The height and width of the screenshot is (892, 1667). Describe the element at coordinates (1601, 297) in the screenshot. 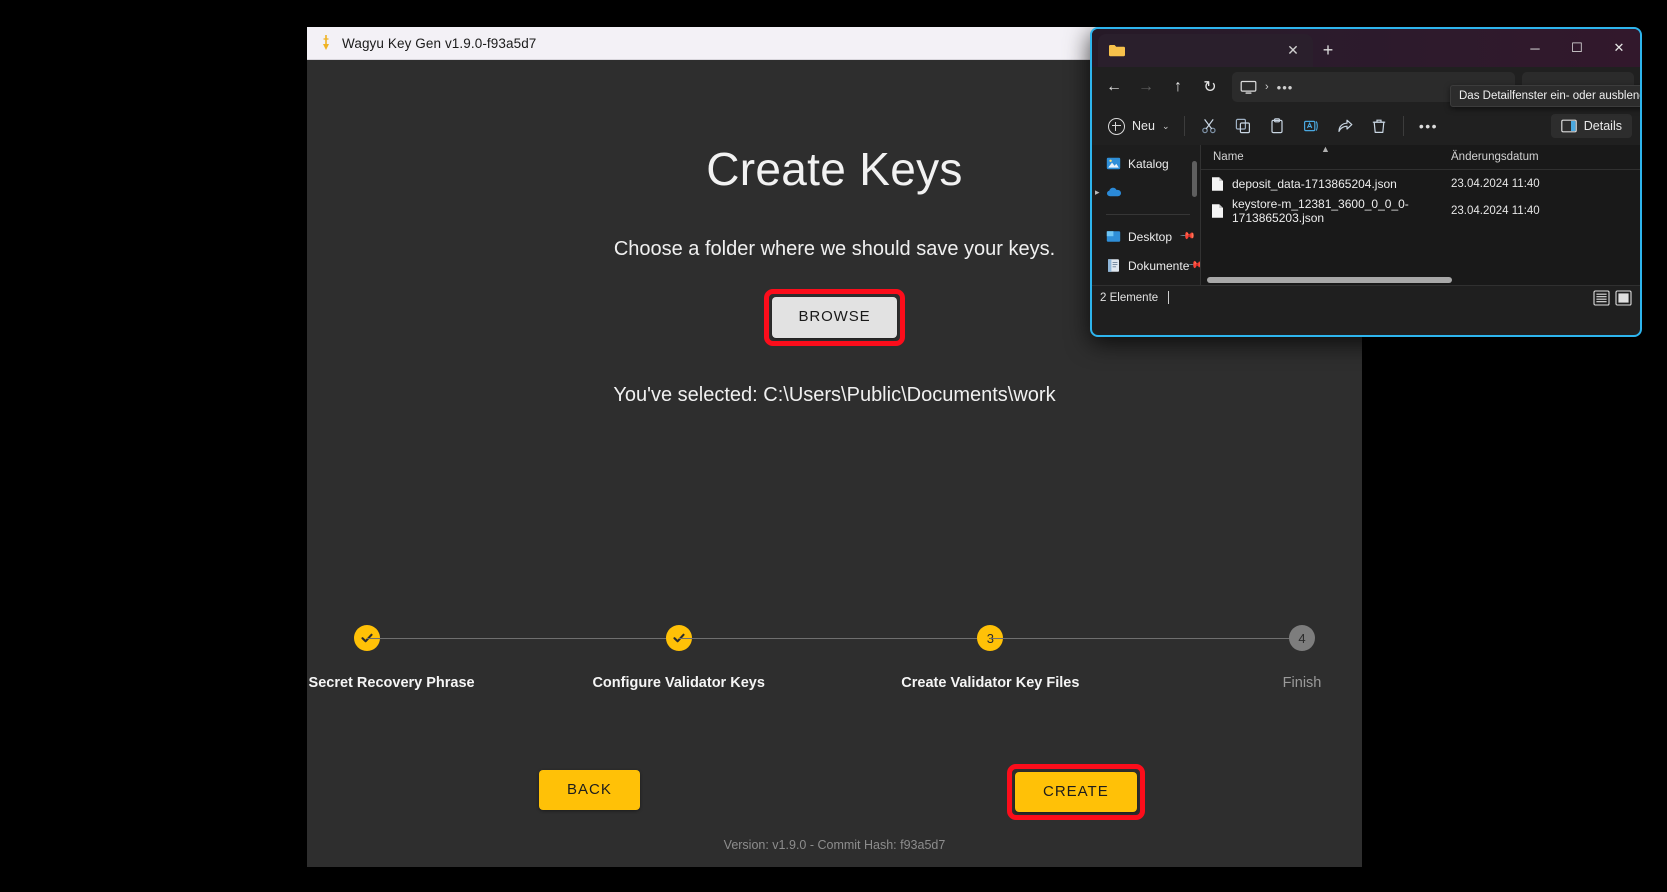

I see `list-view-icon` at that location.